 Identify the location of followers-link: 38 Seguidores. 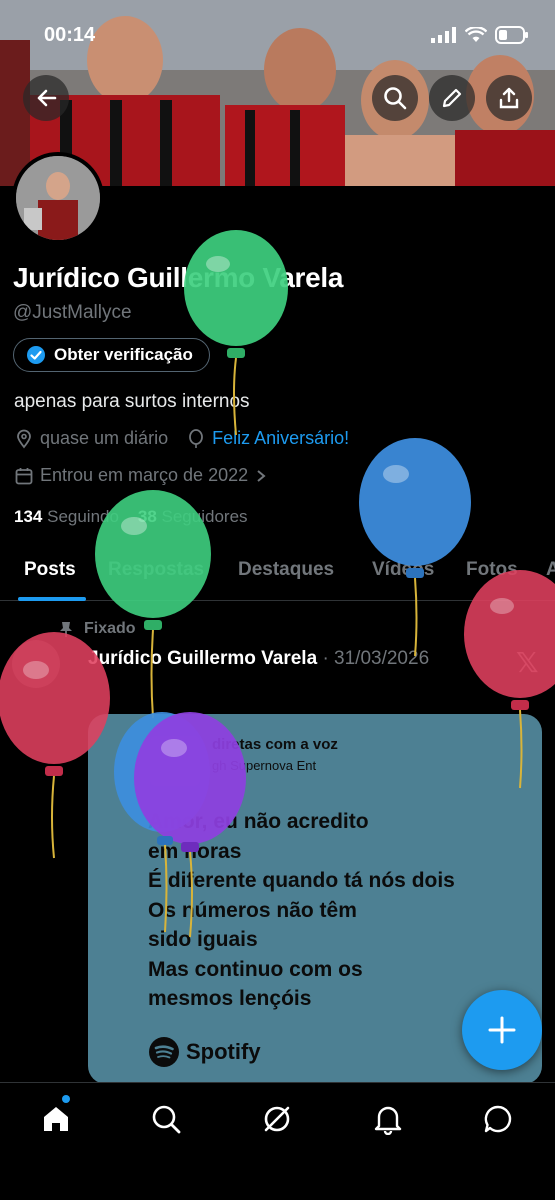
(193, 516).